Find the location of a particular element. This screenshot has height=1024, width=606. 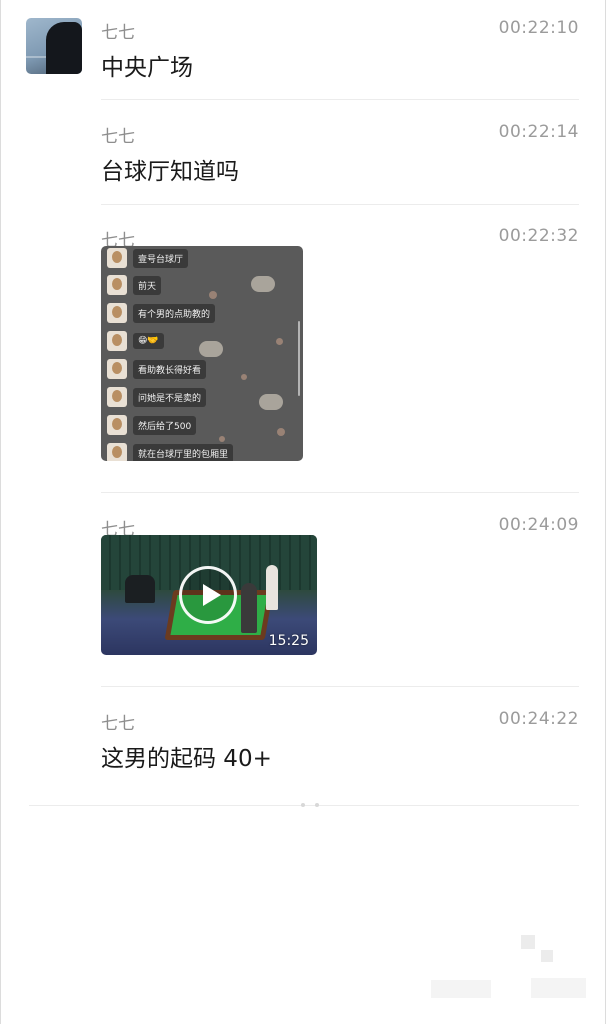

sender-avatar is located at coordinates (54, 46).